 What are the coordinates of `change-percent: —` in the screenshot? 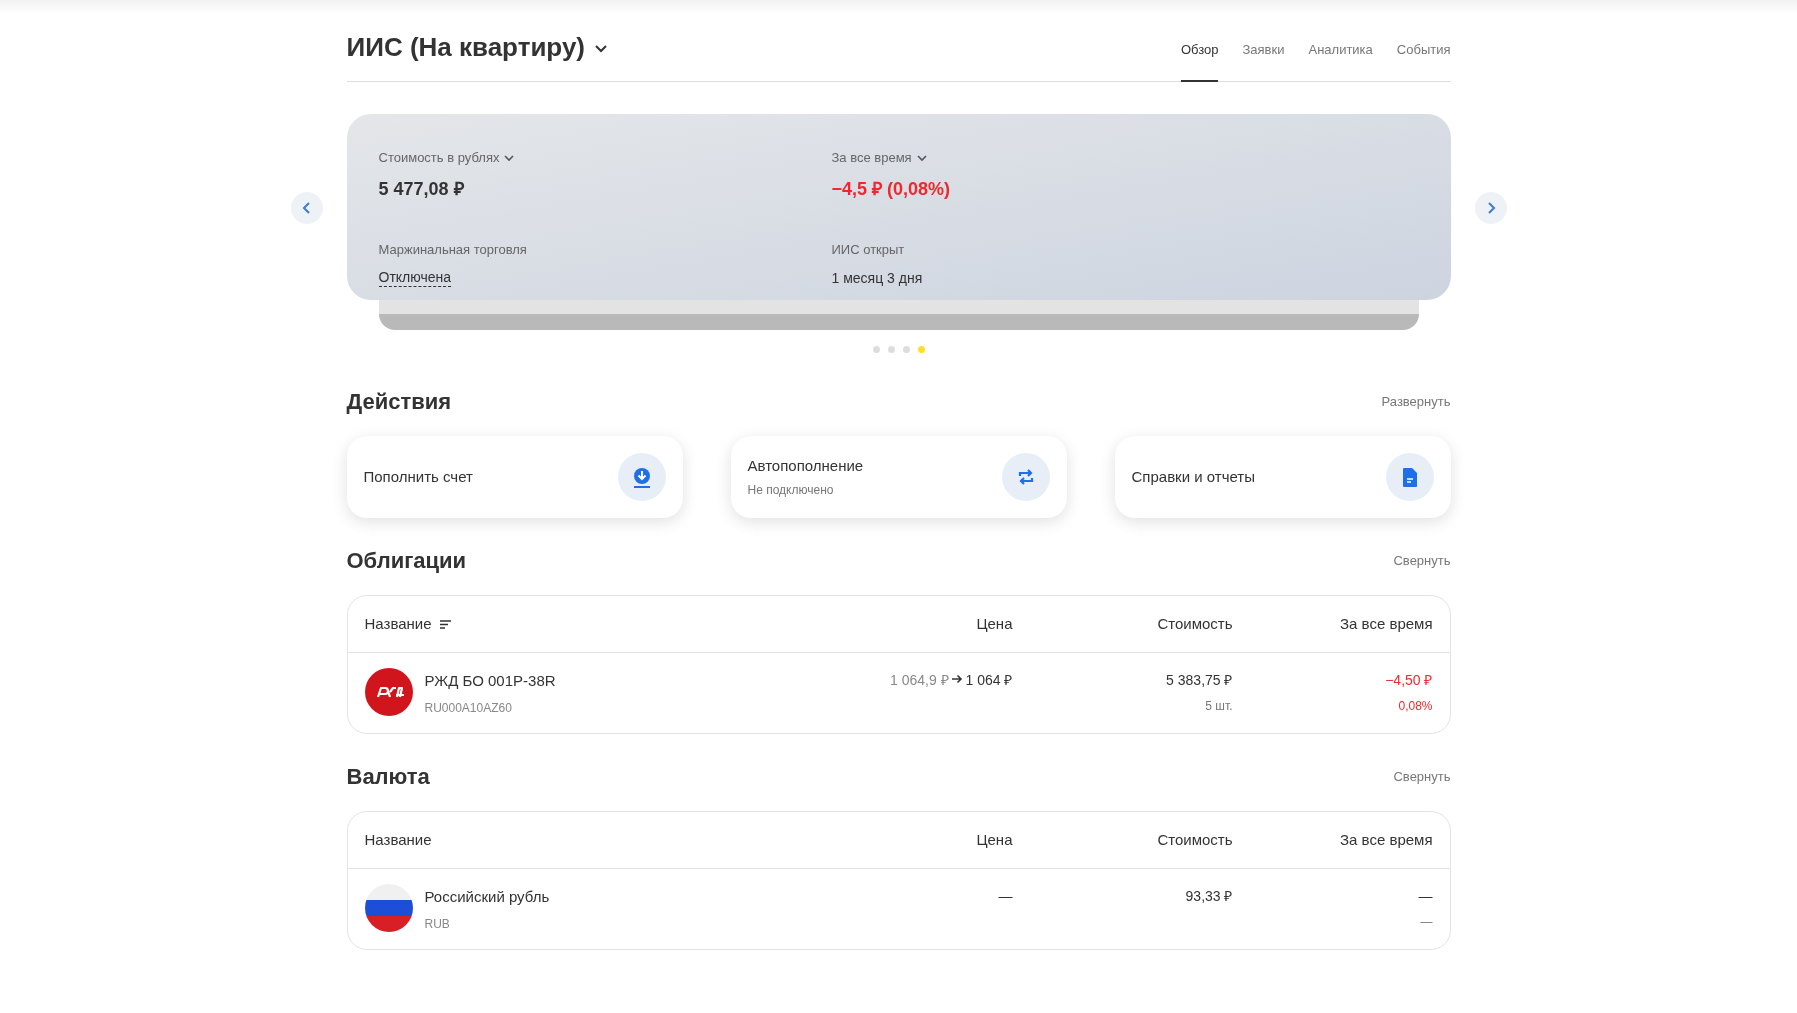 It's located at (1426, 922).